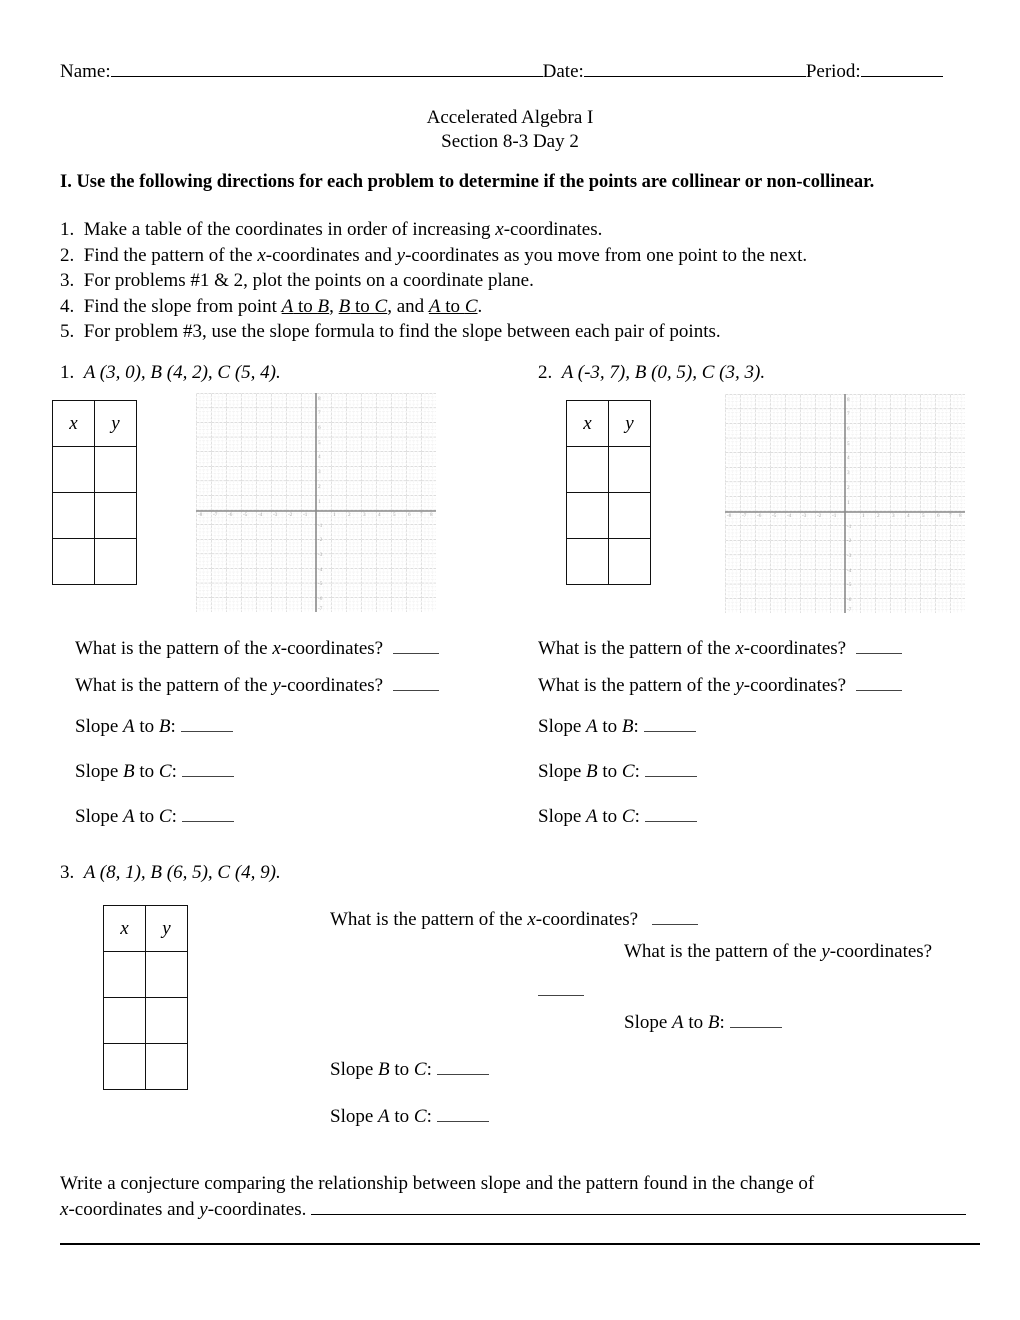 This screenshot has width=1020, height=1320. I want to click on conjecture-line-2: x-coordinates and y-coordinates., so click(520, 1209).